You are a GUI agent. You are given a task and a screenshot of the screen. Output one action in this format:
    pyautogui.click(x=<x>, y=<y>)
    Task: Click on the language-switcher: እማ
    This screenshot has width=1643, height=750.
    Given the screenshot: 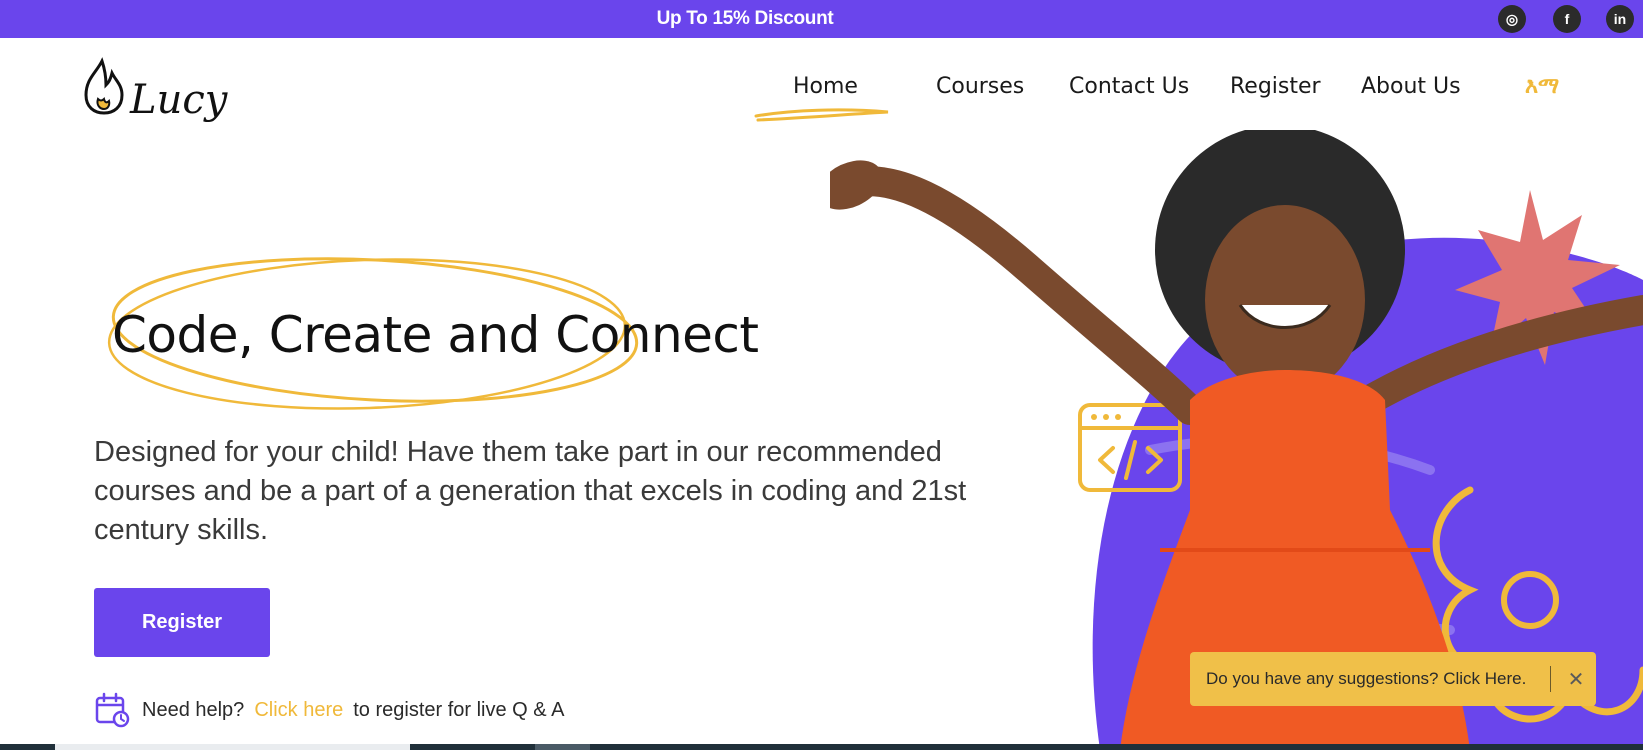 What is the action you would take?
    pyautogui.click(x=1542, y=86)
    